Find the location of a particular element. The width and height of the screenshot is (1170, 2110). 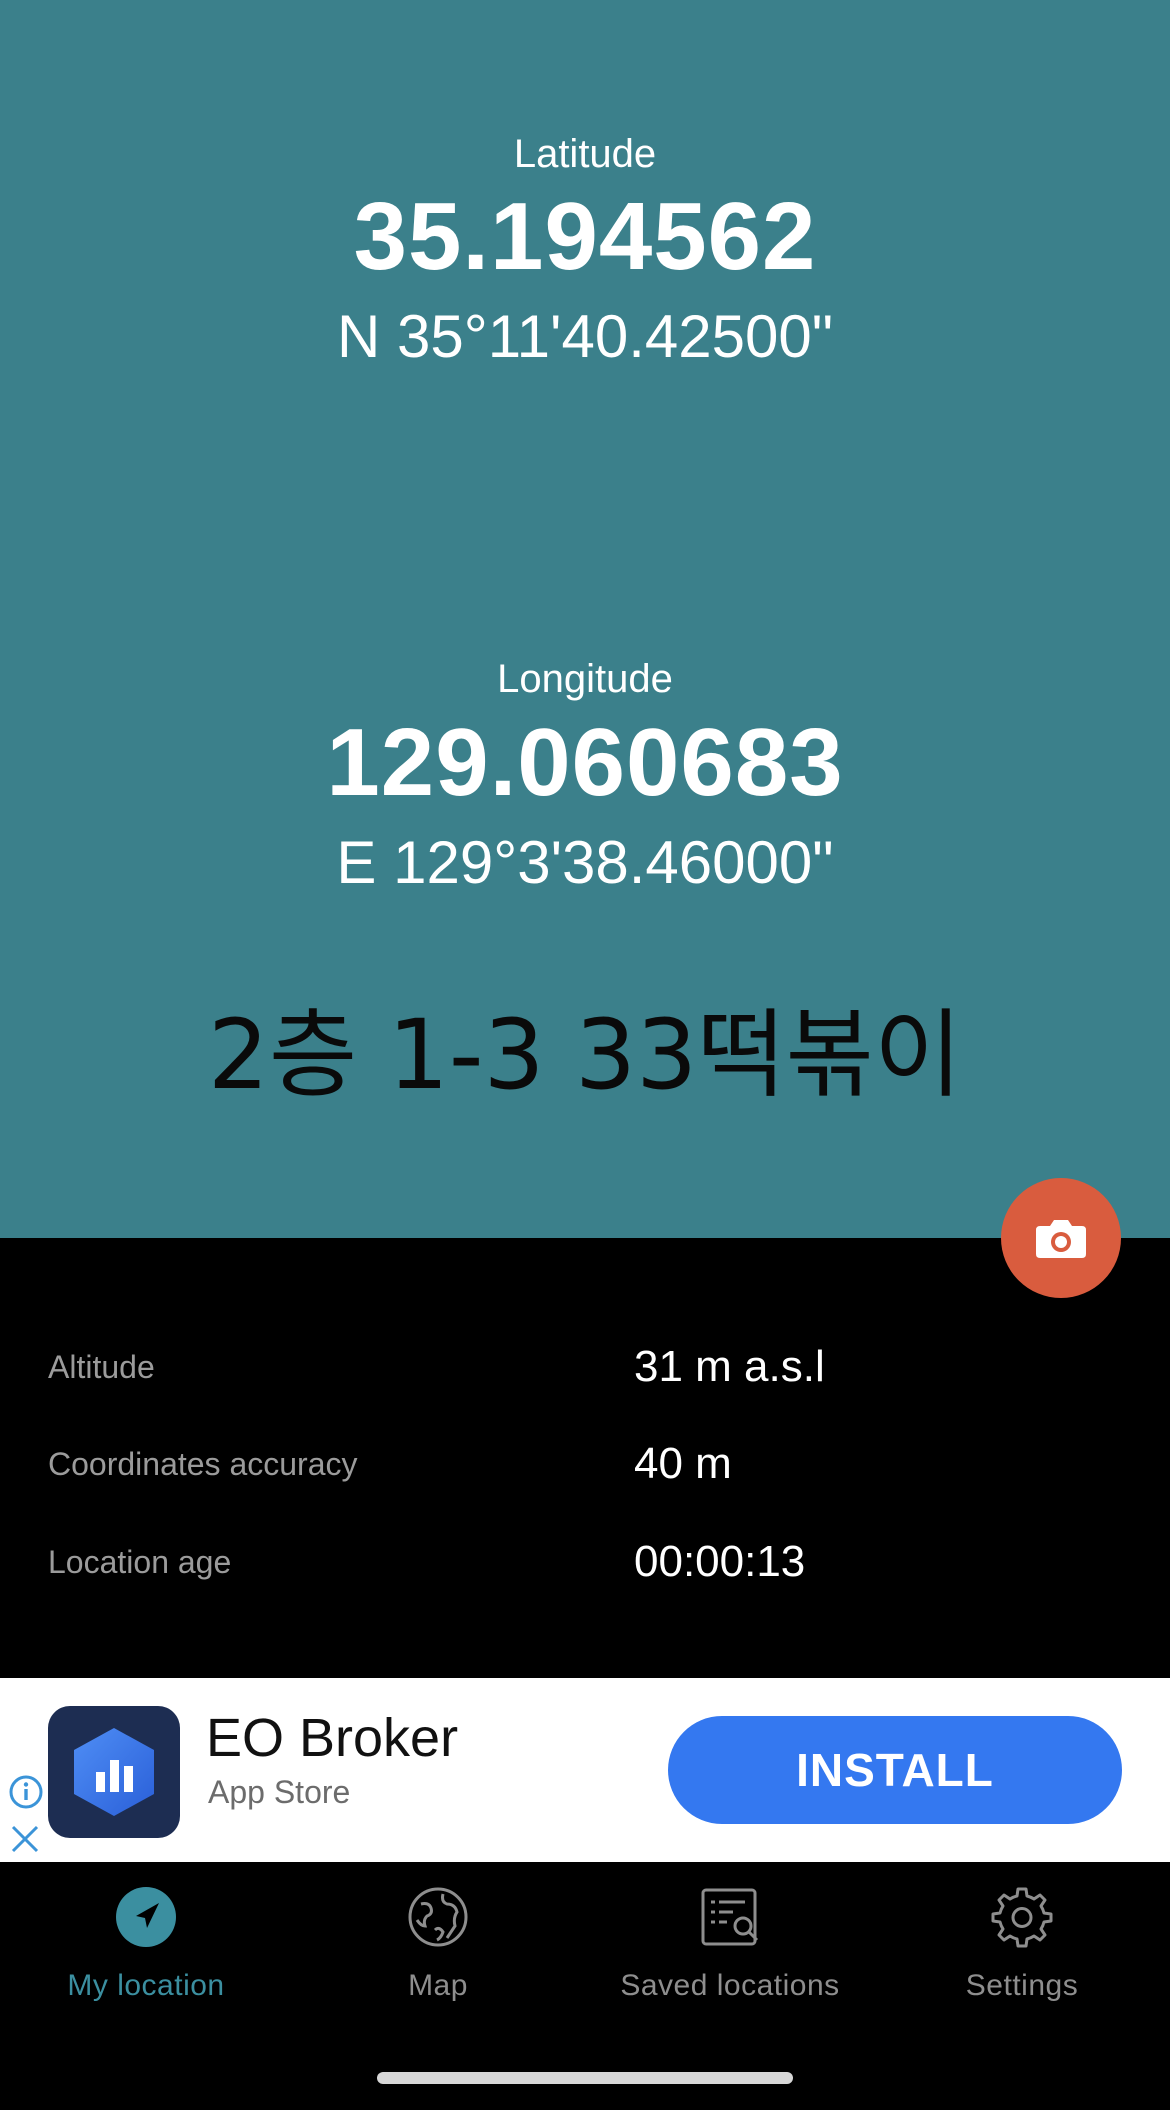

tab-label: Settings is located at coordinates (1022, 1985).